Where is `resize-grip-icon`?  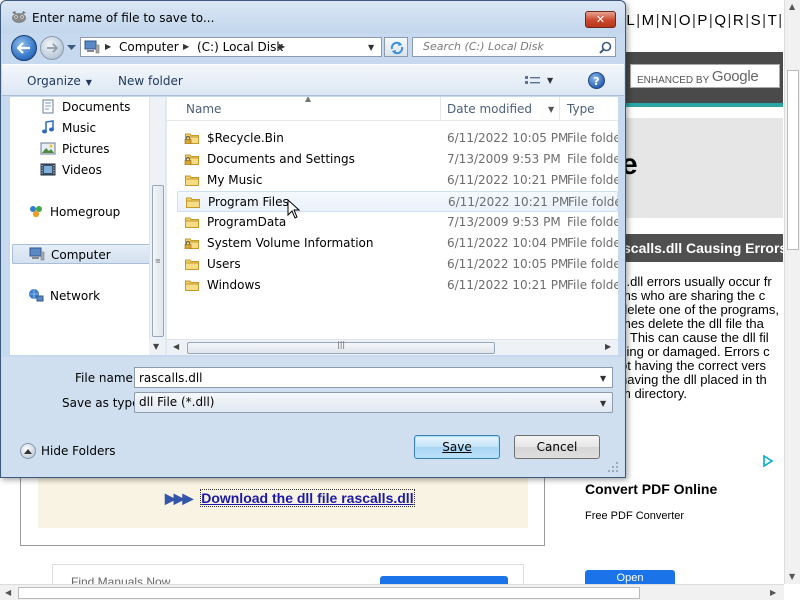 resize-grip-icon is located at coordinates (613, 467).